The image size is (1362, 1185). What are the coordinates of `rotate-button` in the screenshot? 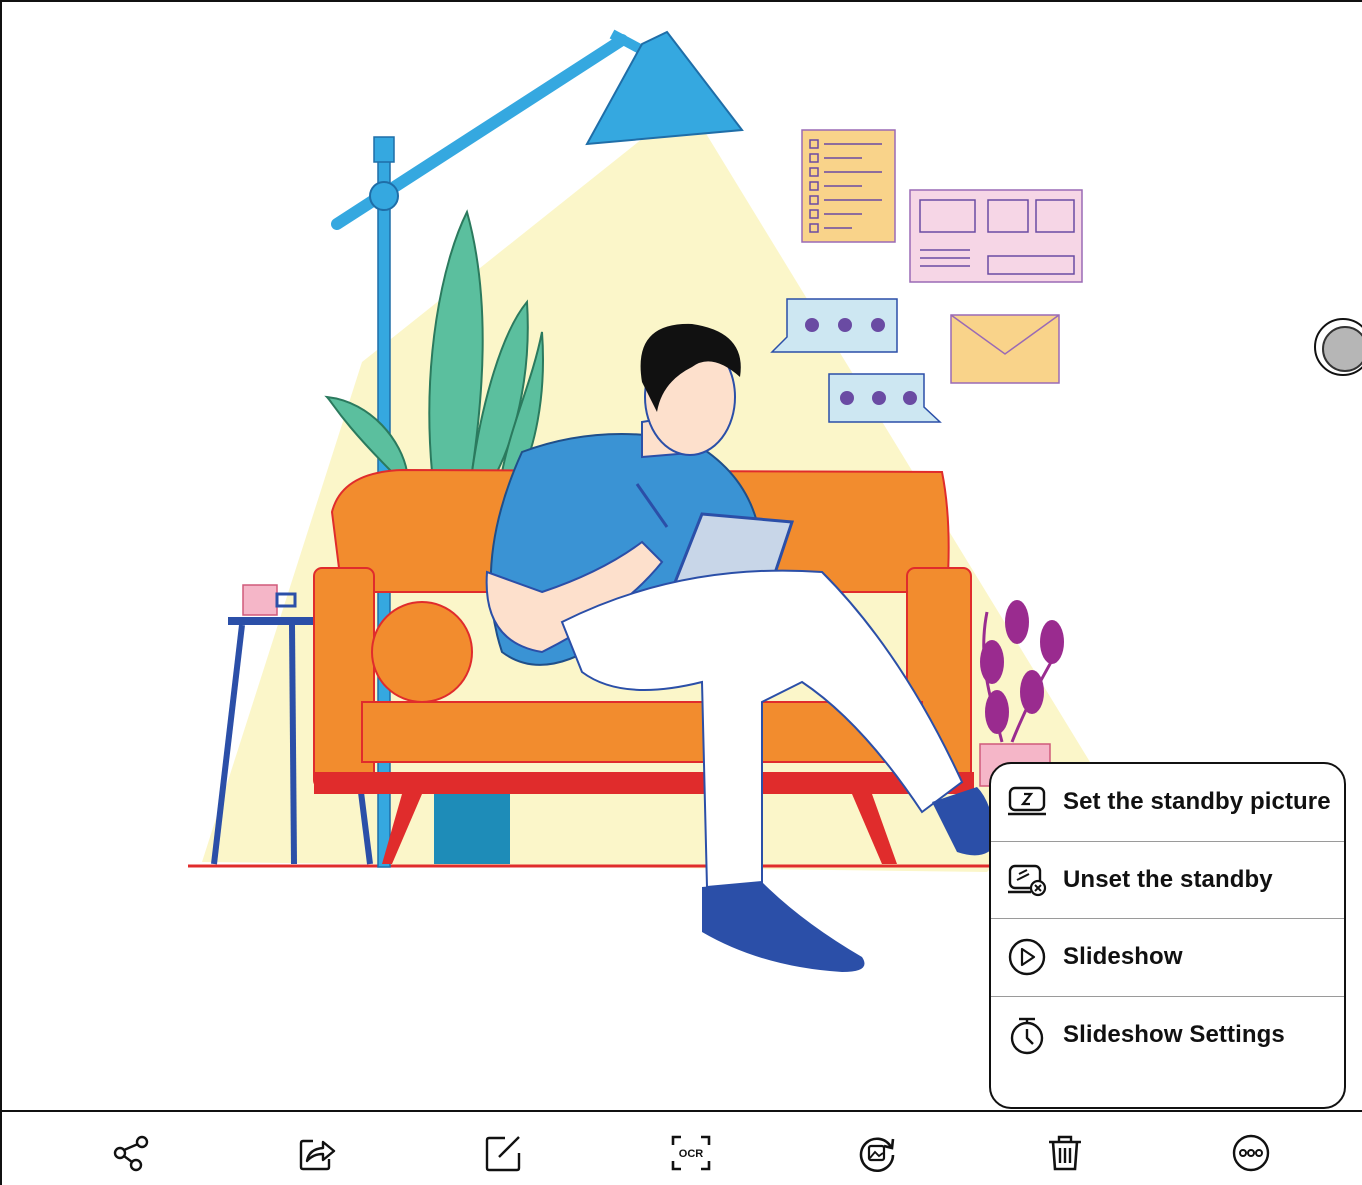 It's located at (877, 1153).